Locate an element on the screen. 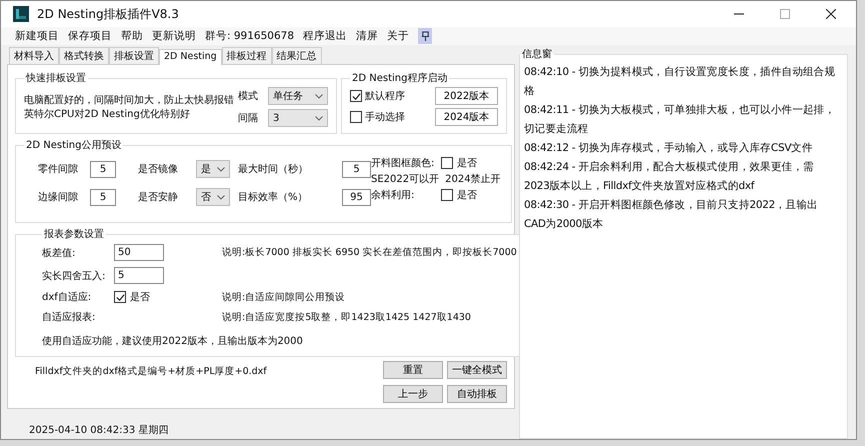 Image resolution: width=865 pixels, height=446 pixels. note-text: Filldxf文件夹的dxf格式是编号+材质+PL厚度+0.dxf is located at coordinates (151, 371).